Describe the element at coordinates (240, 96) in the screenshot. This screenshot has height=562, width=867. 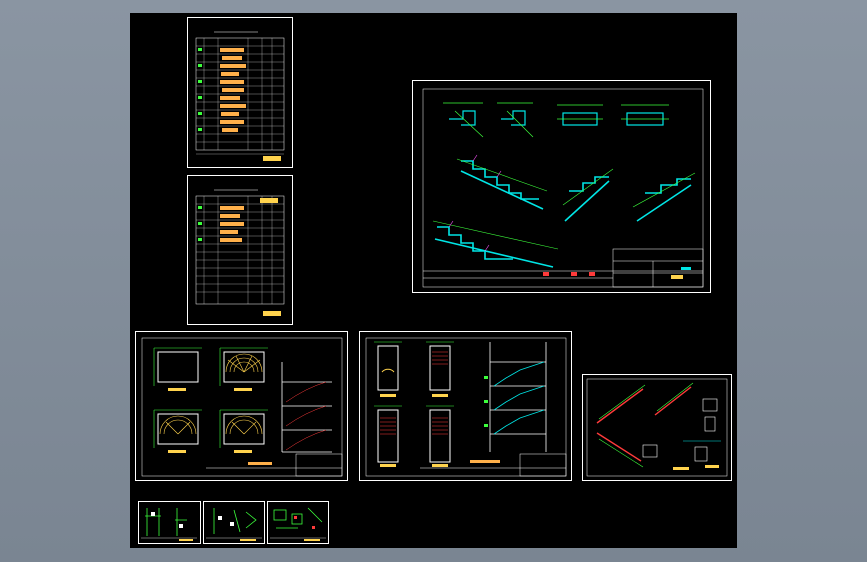
I see `table-sheet-1-graphic` at that location.